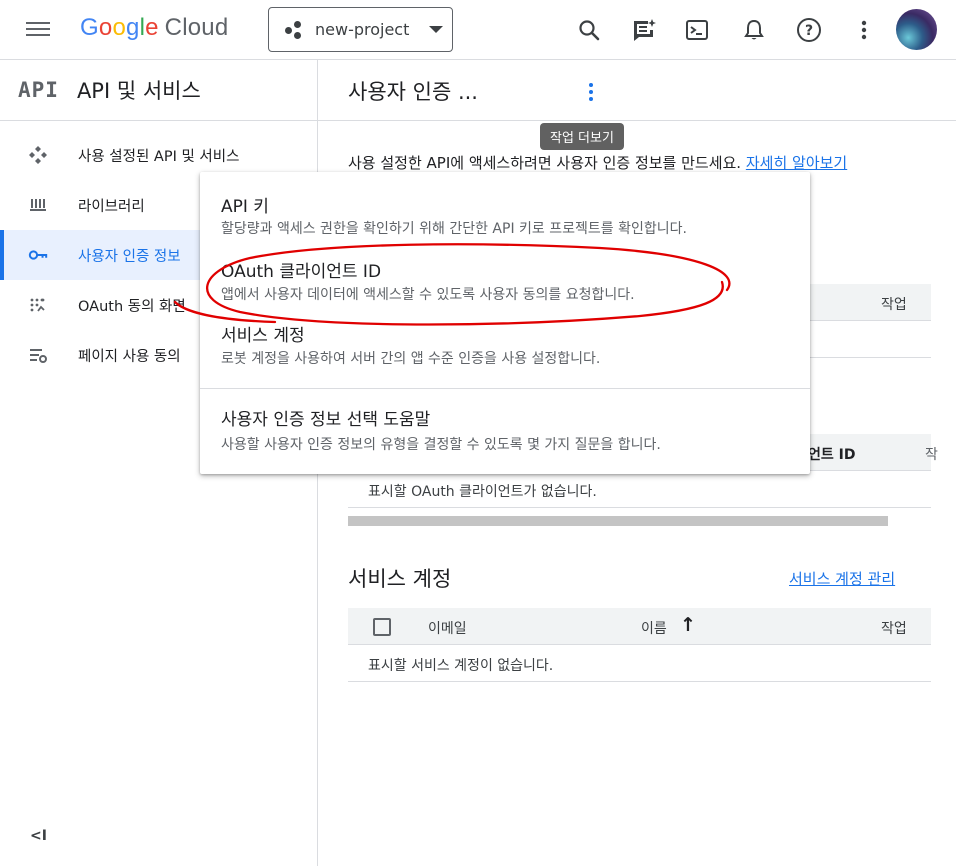 The width and height of the screenshot is (956, 866). I want to click on more-vert-icon, so click(864, 30).